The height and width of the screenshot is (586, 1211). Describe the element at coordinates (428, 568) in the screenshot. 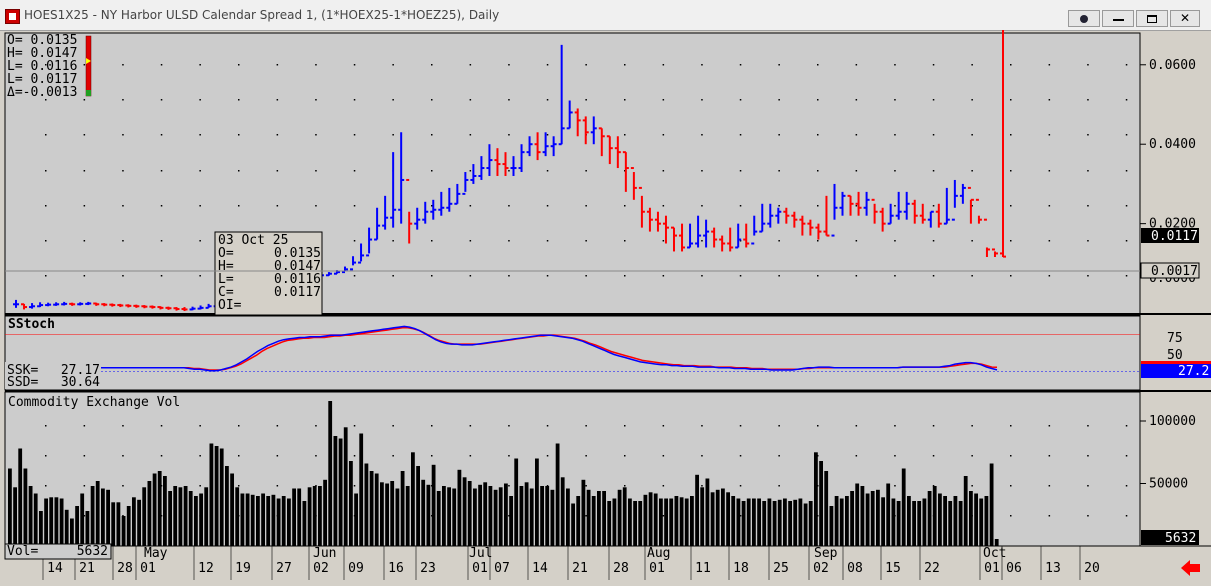

I see `x-axis-day-label: 23` at that location.